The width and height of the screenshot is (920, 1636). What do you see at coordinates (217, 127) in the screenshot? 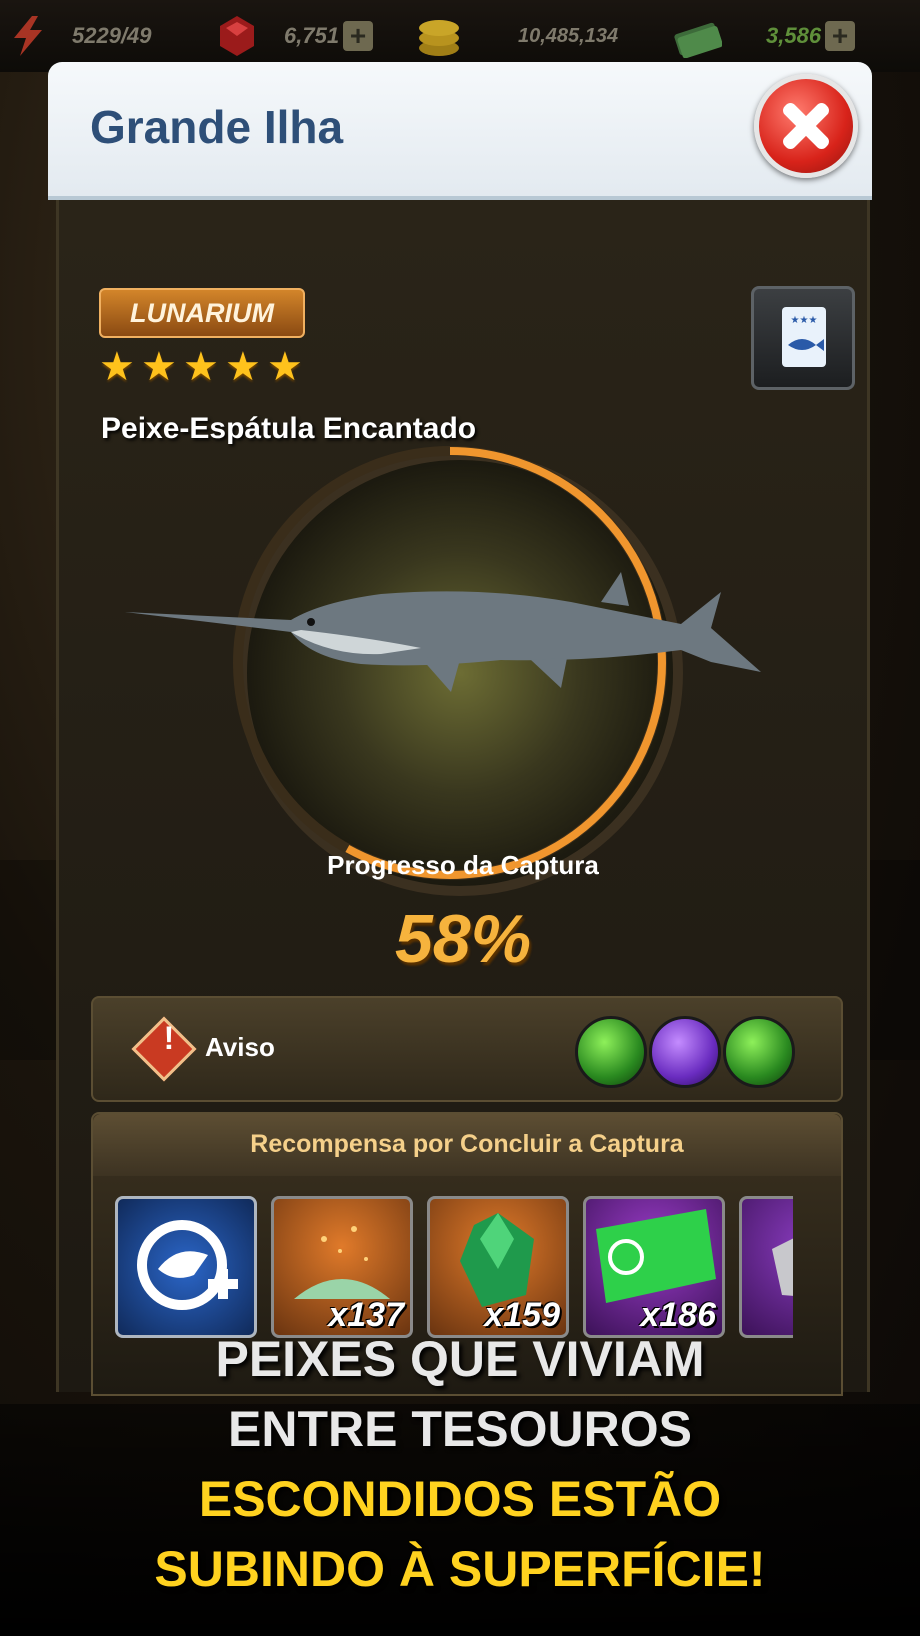
I see `page-title: Grande Ilha` at bounding box center [217, 127].